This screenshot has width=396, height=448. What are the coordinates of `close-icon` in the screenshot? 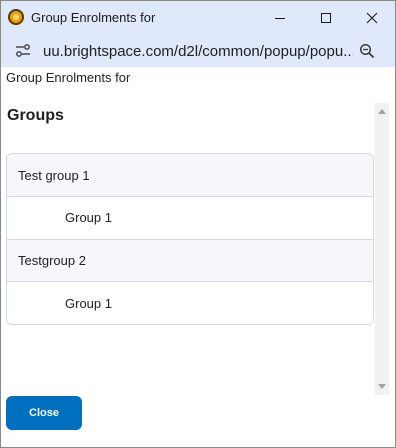 It's located at (372, 18).